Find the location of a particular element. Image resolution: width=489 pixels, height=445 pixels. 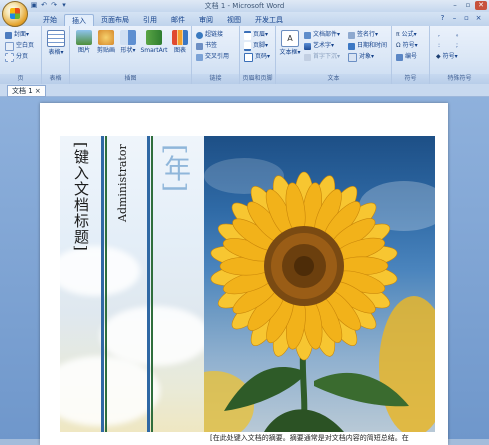

clipart-icon is located at coordinates (106, 37).